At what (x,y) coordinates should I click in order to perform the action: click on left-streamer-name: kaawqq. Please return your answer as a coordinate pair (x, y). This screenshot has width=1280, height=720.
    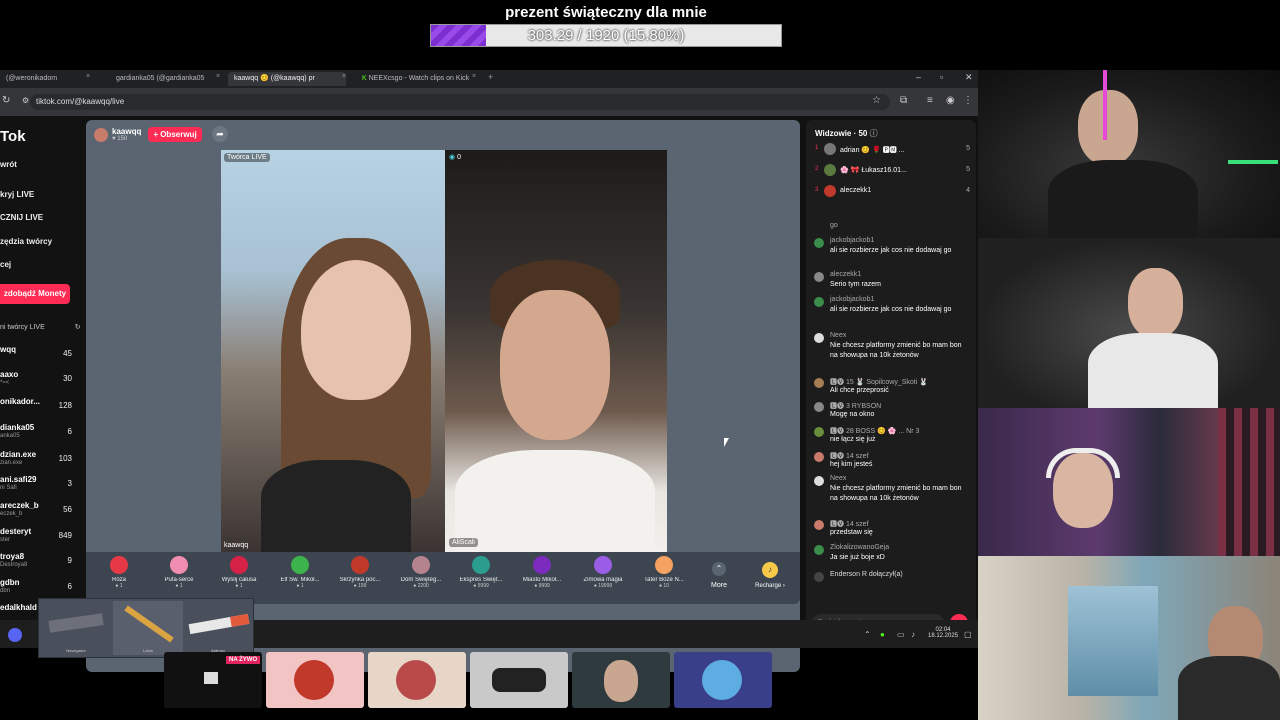
    Looking at the image, I should click on (236, 545).